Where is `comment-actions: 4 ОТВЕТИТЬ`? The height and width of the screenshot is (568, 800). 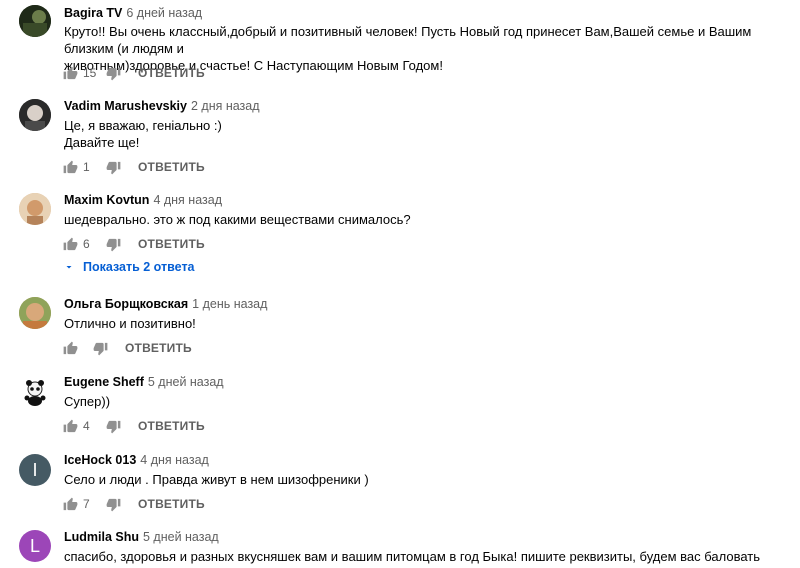 comment-actions: 4 ОТВЕТИТЬ is located at coordinates (133, 426).